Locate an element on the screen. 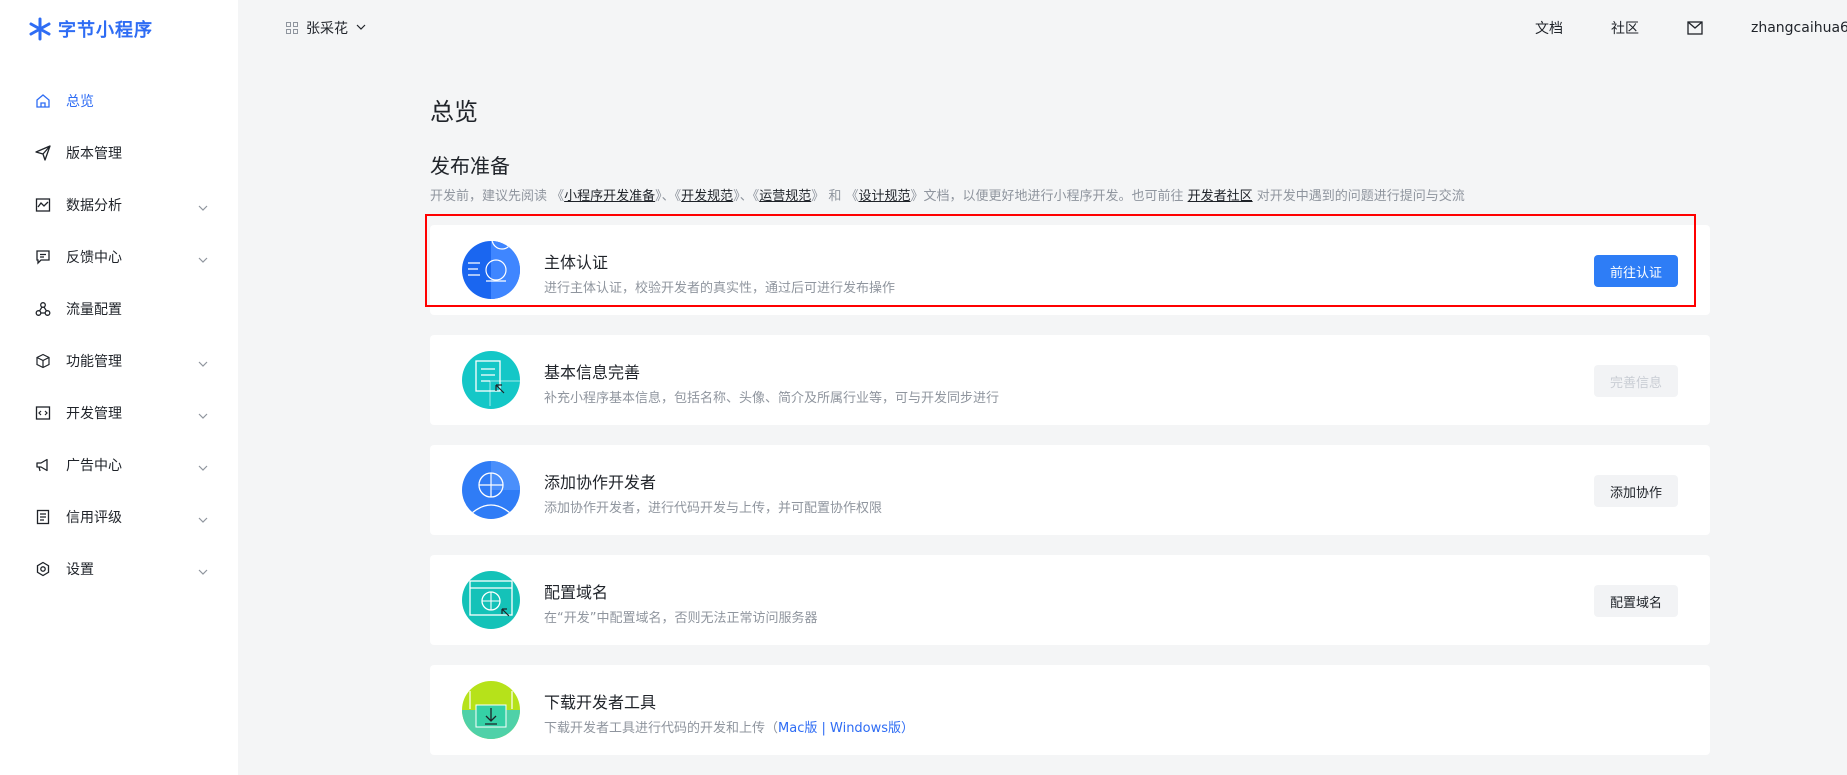 This screenshot has width=1847, height=775. user-name: zhangcaihua6( is located at coordinates (1799, 28).